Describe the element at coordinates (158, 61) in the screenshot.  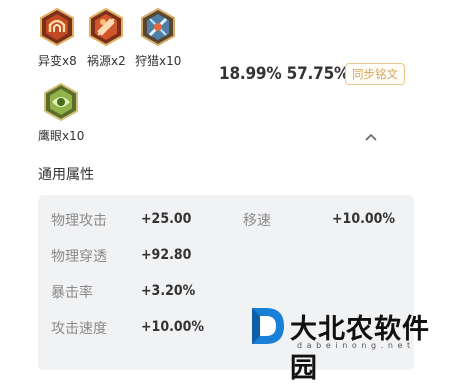
I see `rune-label: 狩猎x10` at that location.